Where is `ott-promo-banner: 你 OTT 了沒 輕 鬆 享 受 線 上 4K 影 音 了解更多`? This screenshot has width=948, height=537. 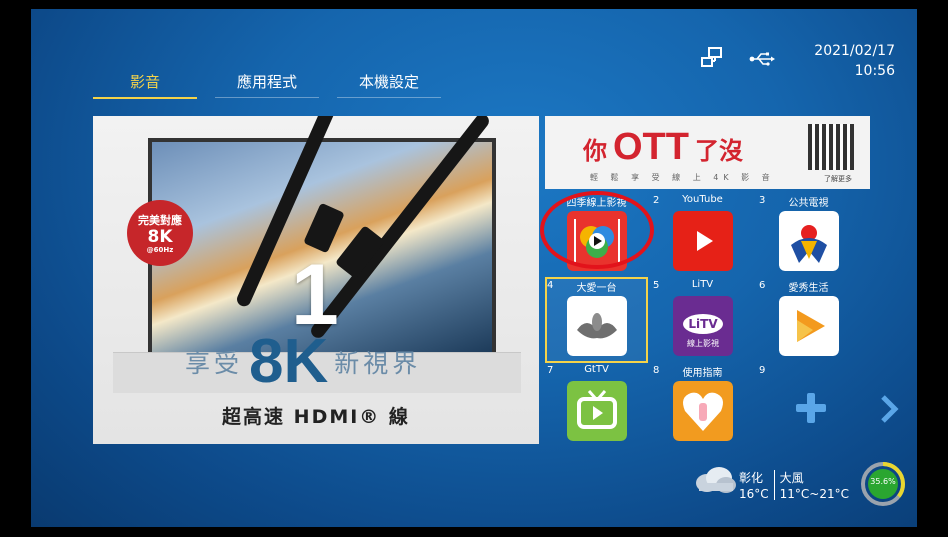
ott-promo-banner: 你 OTT 了沒 輕 鬆 享 受 線 上 4K 影 音 了解更多 is located at coordinates (707, 152).